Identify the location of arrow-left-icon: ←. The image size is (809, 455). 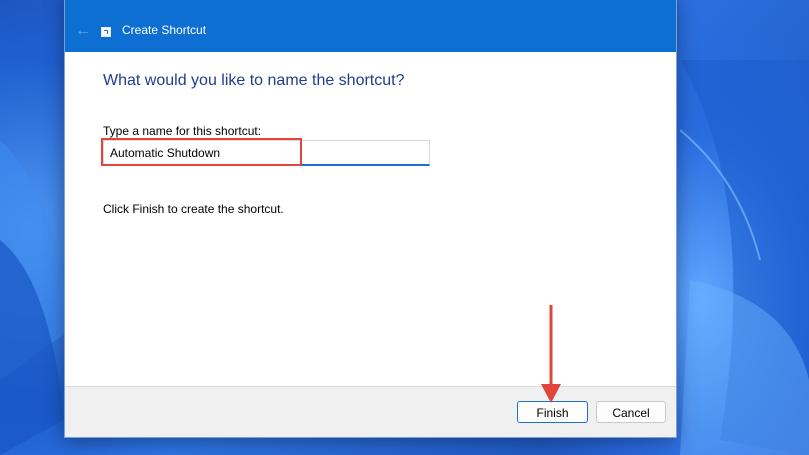
(83, 31).